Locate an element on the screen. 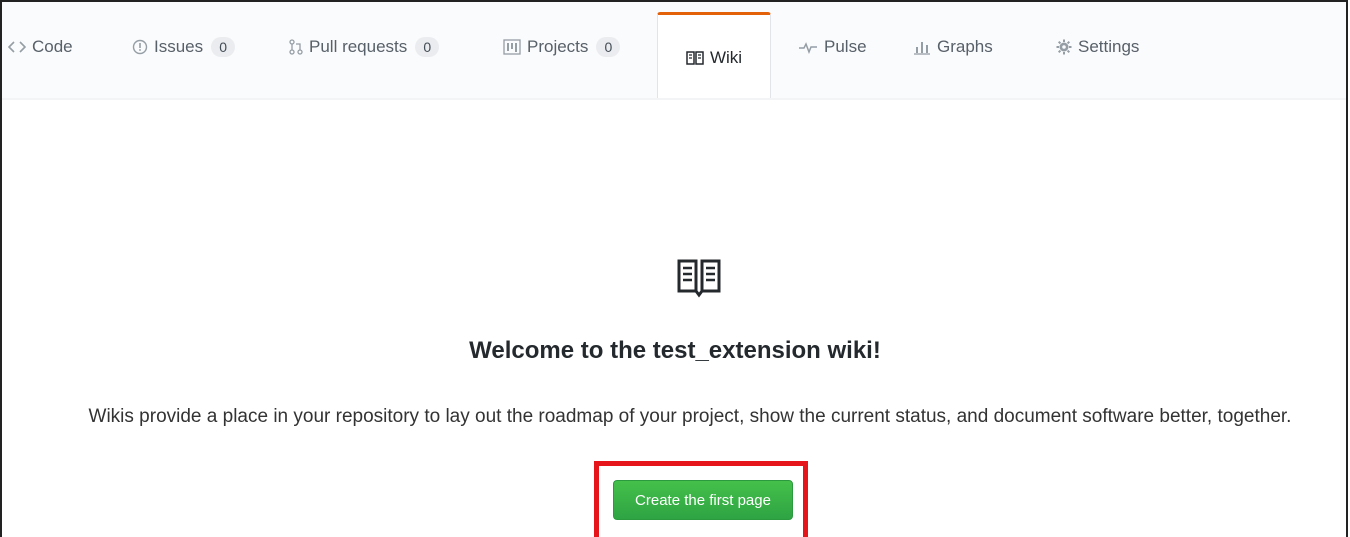 Image resolution: width=1350 pixels, height=537 pixels. tab-pulse: Pulse is located at coordinates (832, 47).